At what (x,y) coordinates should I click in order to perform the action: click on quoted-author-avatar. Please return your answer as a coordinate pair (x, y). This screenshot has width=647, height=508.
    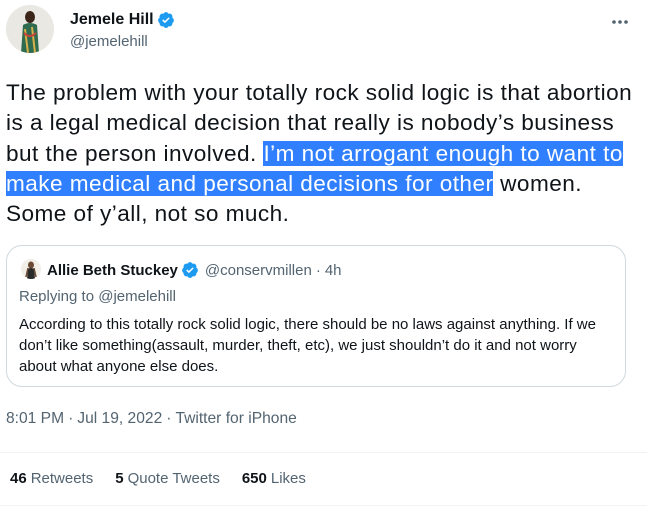
    Looking at the image, I should click on (31, 269).